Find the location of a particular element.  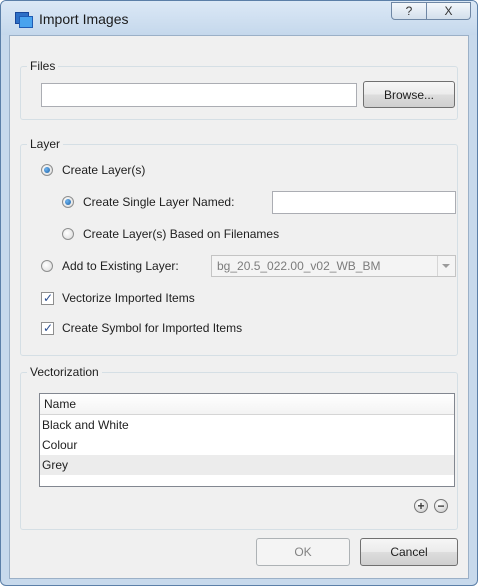

create-layers-radio is located at coordinates (47, 170).